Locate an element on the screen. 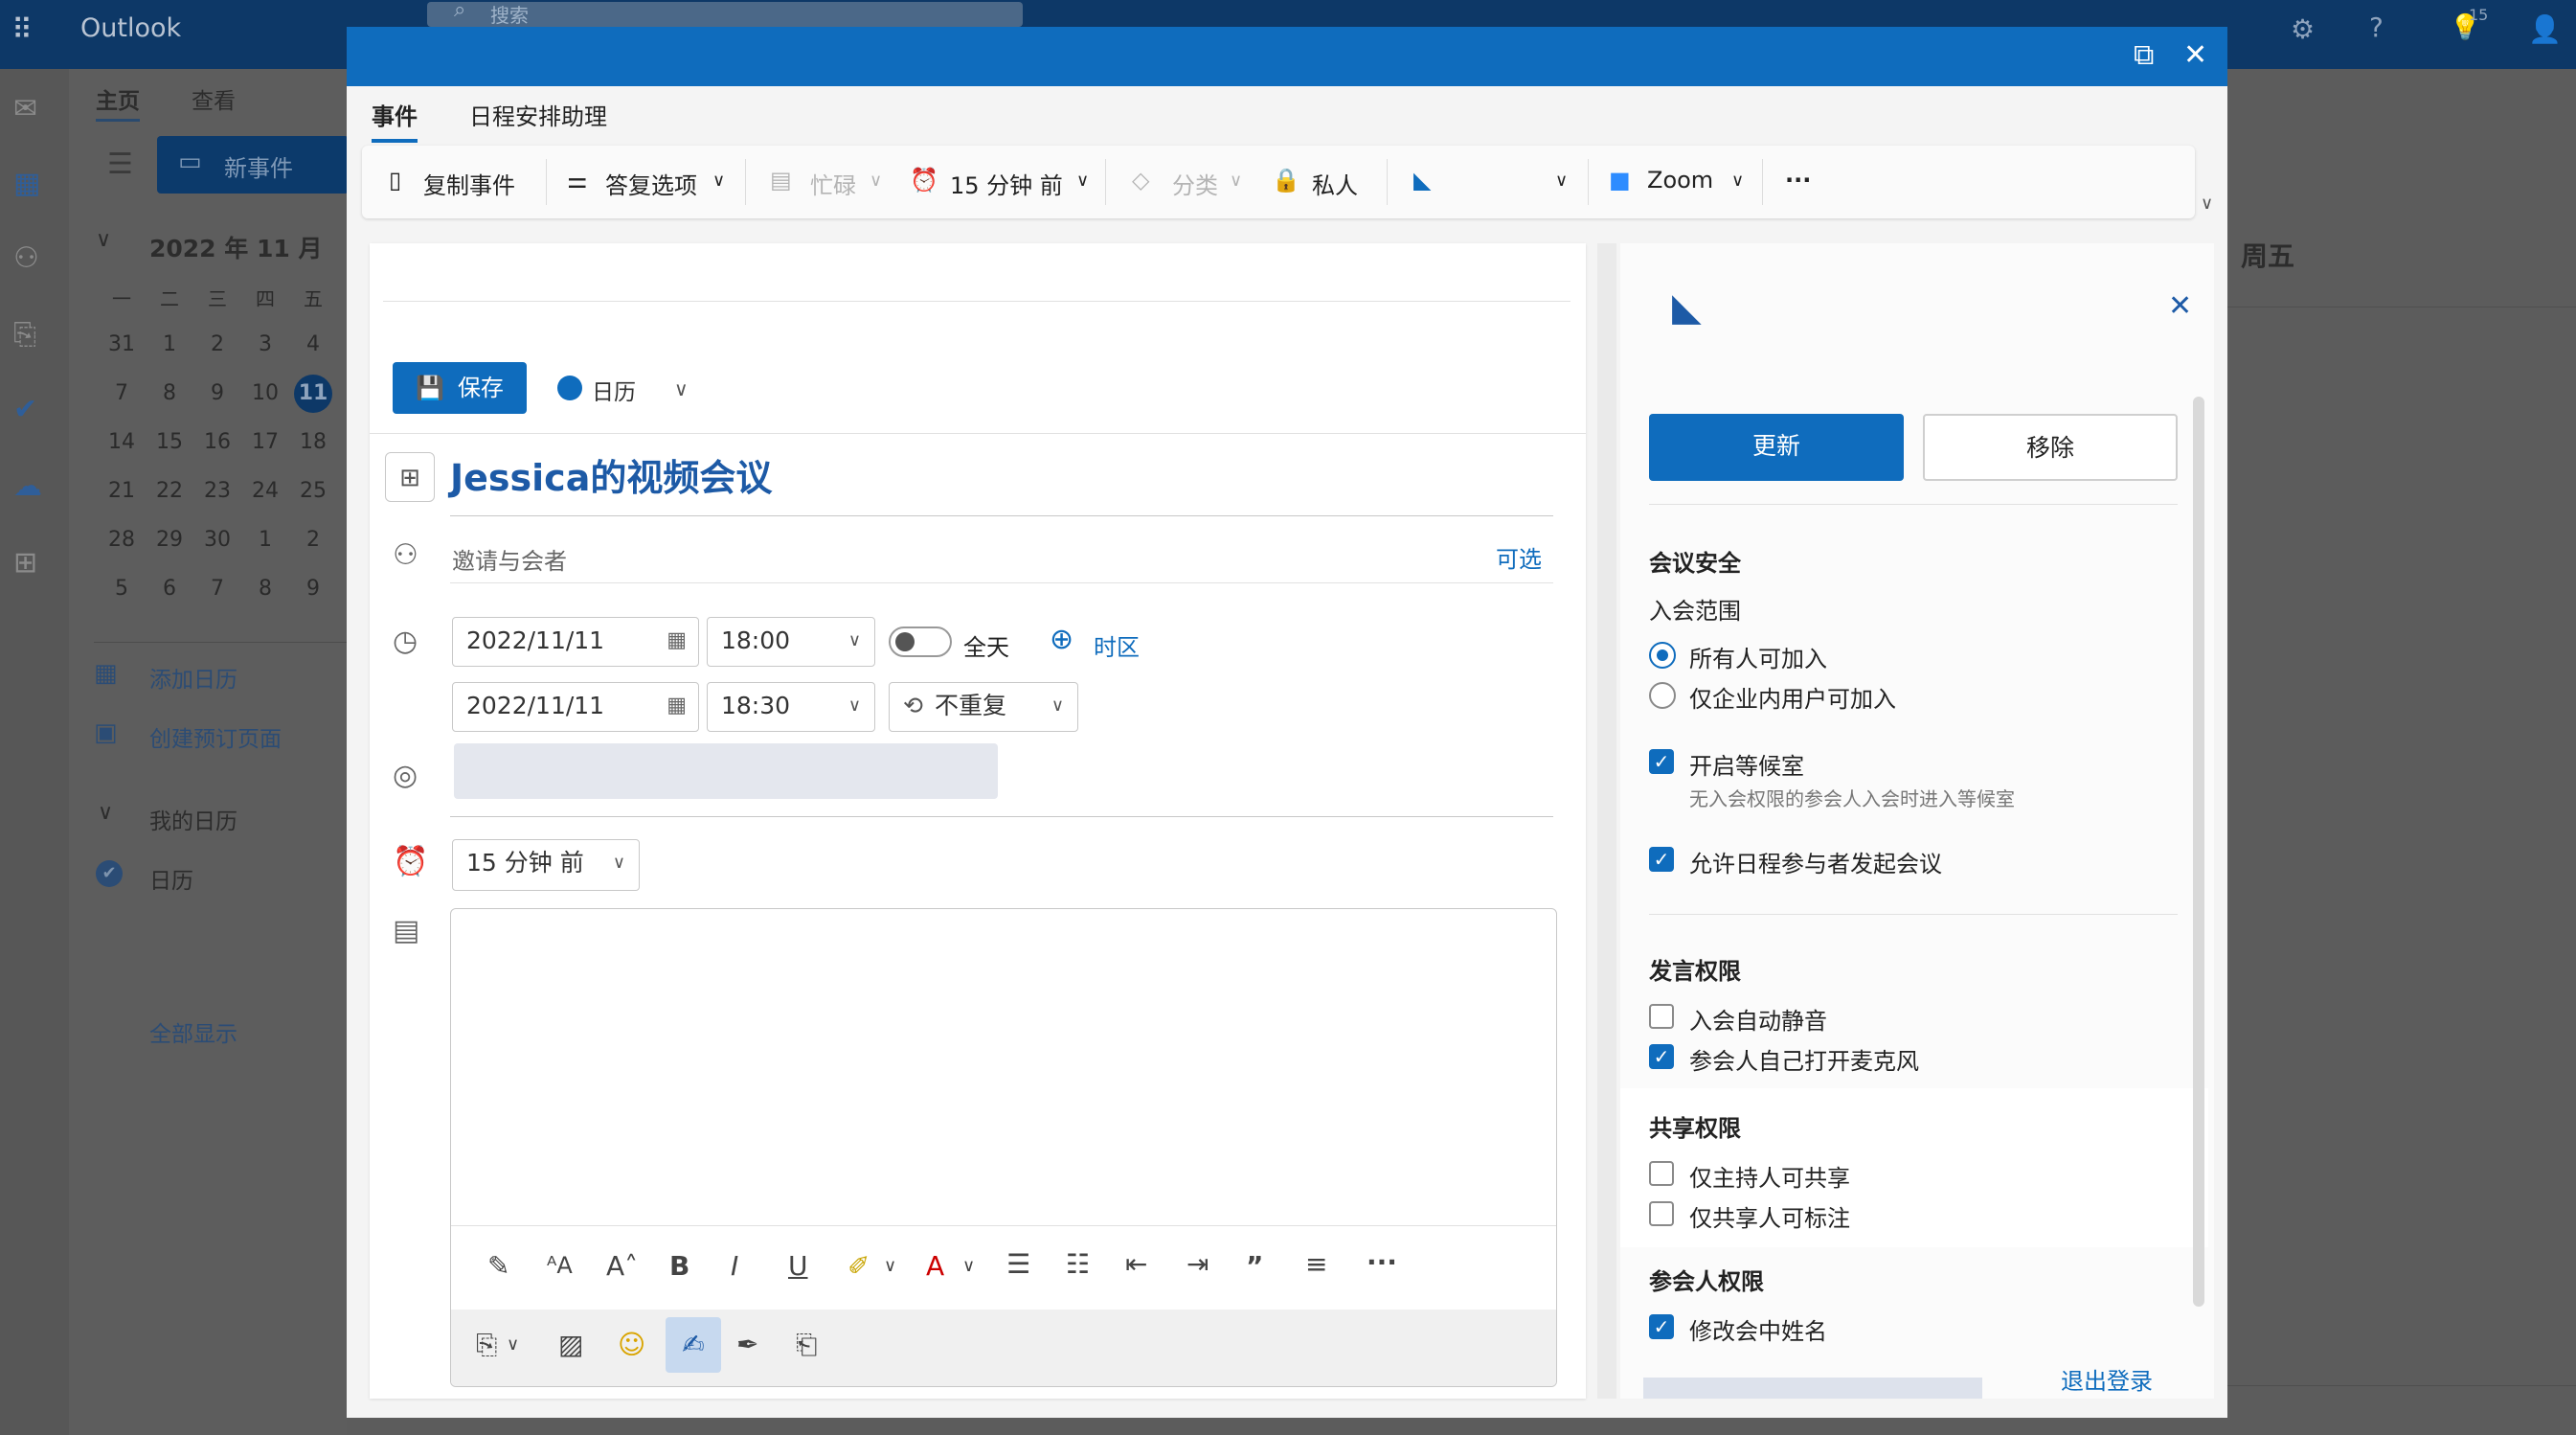 The image size is (2576, 1435). start-time-select: 18:00 ∨ is located at coordinates (791, 642).